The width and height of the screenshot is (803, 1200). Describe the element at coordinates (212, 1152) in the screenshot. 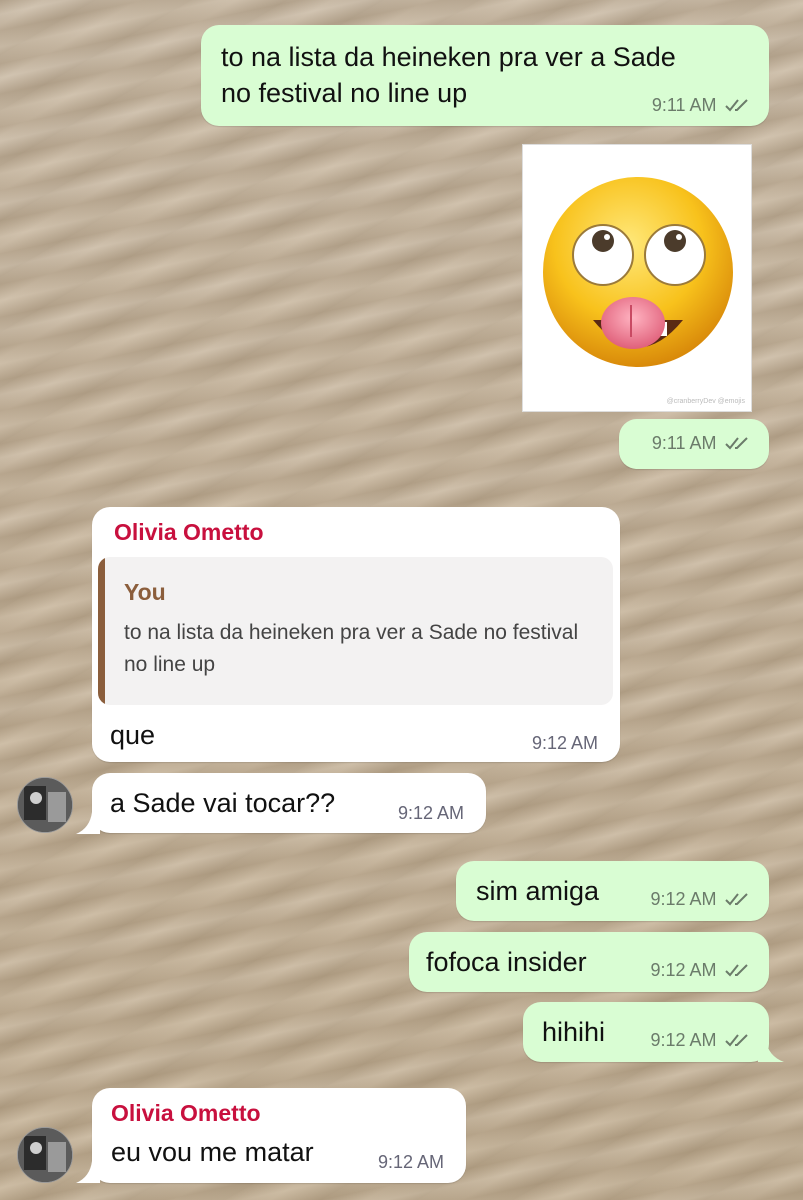

I see `message-text: eu vou me matar` at that location.